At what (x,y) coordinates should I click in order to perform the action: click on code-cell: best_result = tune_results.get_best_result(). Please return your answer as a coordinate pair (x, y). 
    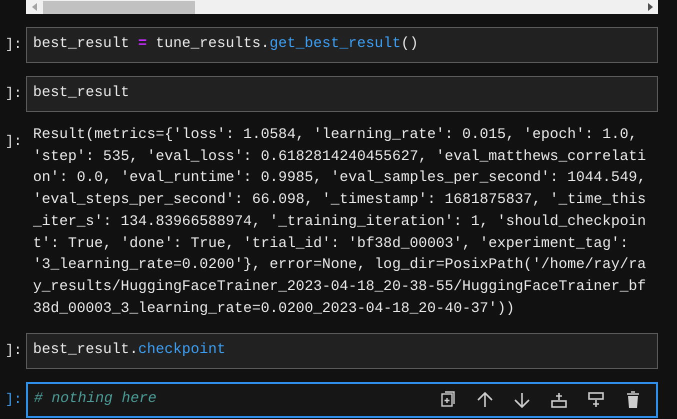
    Looking at the image, I should click on (342, 45).